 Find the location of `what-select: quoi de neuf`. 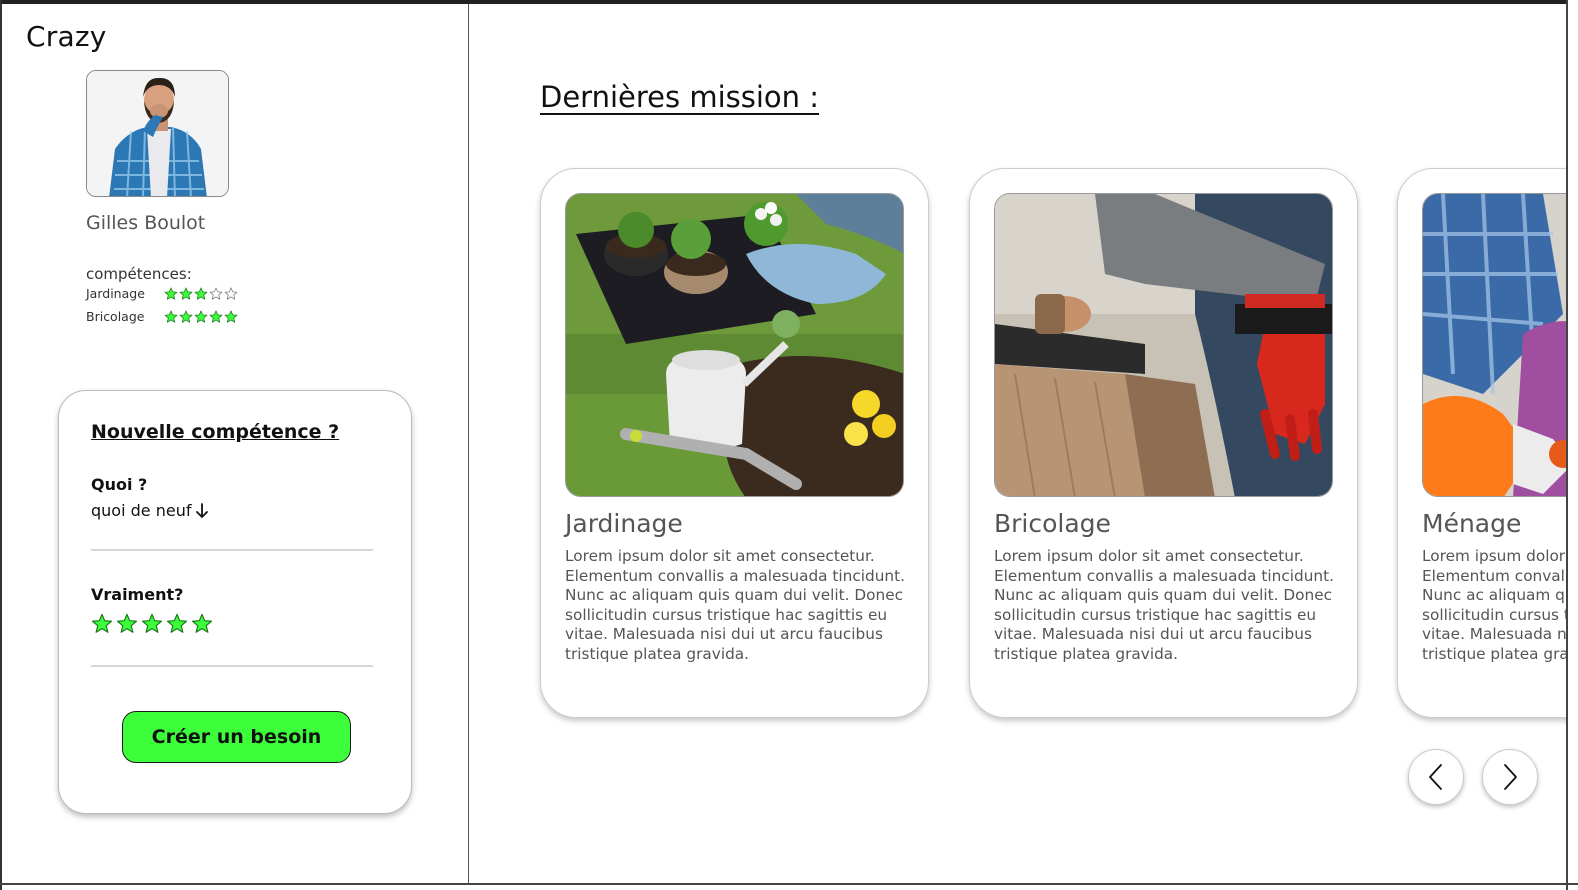

what-select: quoi de neuf is located at coordinates (150, 510).